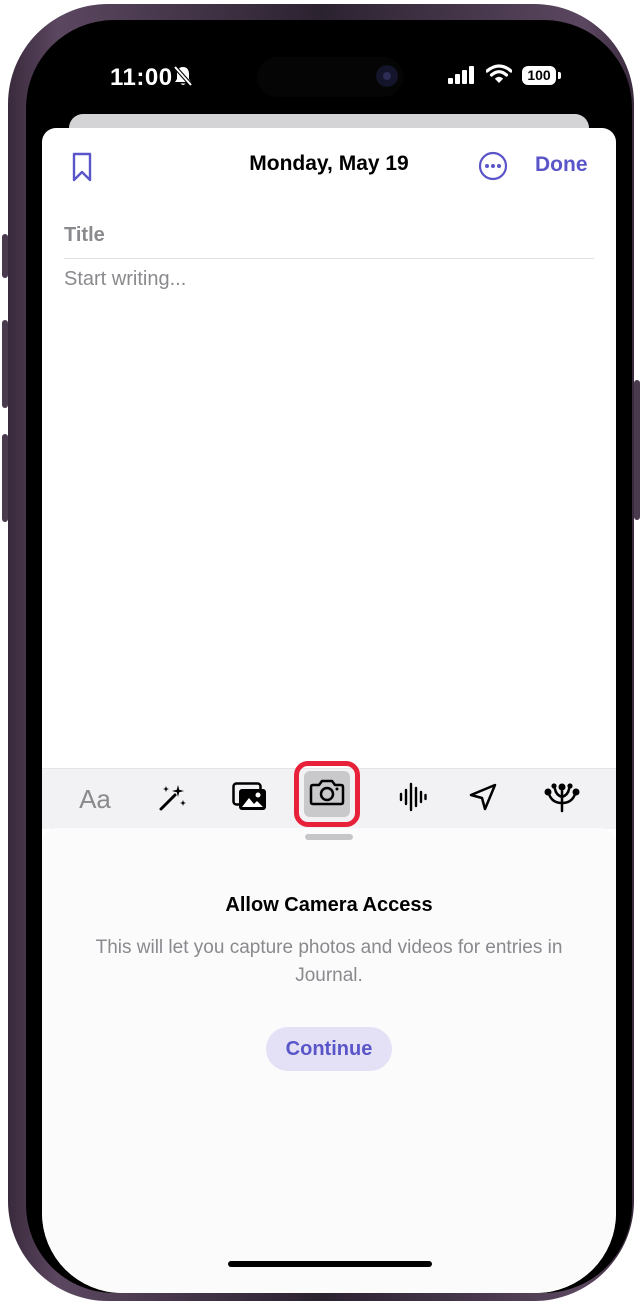 The width and height of the screenshot is (642, 1305). I want to click on panel-grabber, so click(329, 837).